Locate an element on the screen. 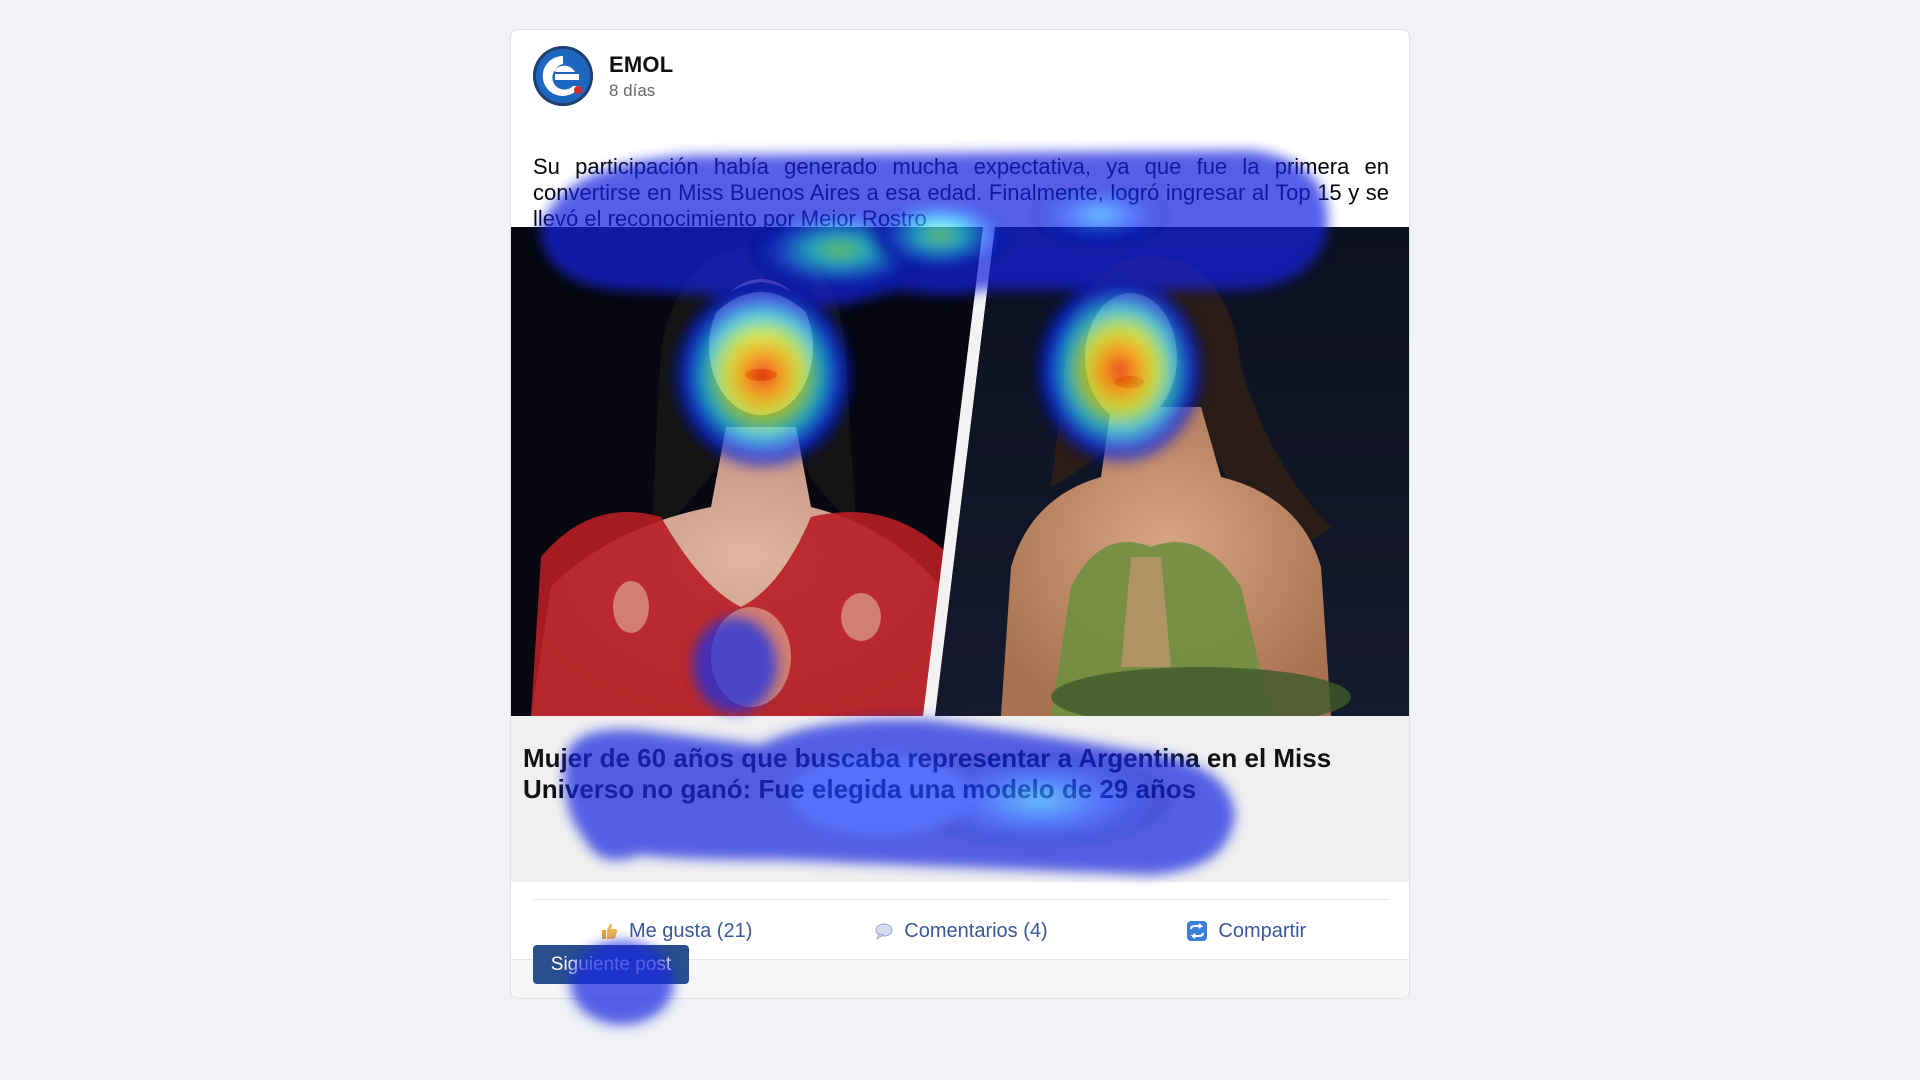 This screenshot has width=1920, height=1080. share-label: Compartir is located at coordinates (1262, 930).